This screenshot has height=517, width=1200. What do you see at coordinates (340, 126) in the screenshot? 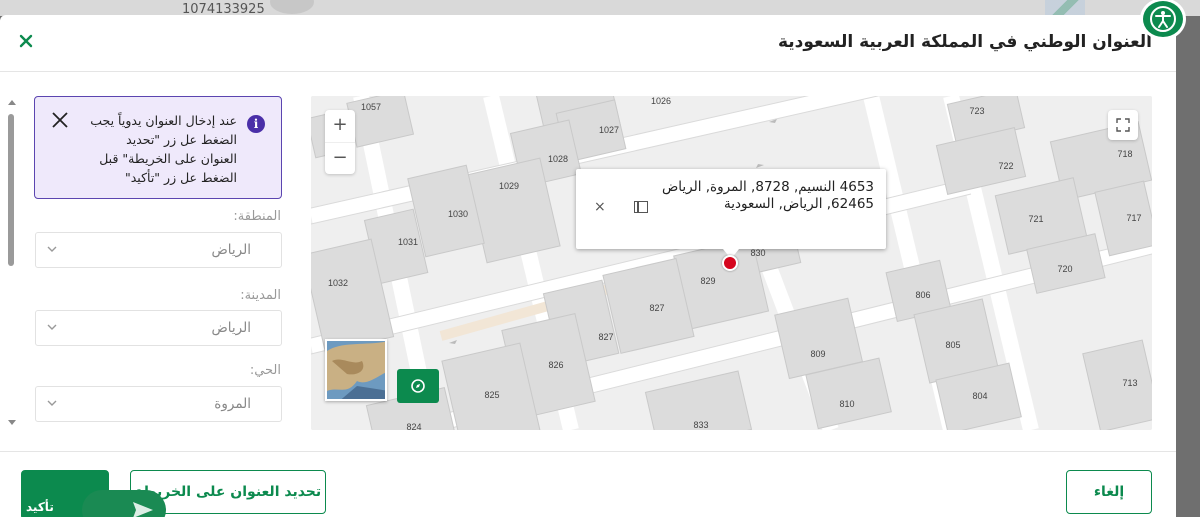
I see `zoom-in-button: +` at bounding box center [340, 126].